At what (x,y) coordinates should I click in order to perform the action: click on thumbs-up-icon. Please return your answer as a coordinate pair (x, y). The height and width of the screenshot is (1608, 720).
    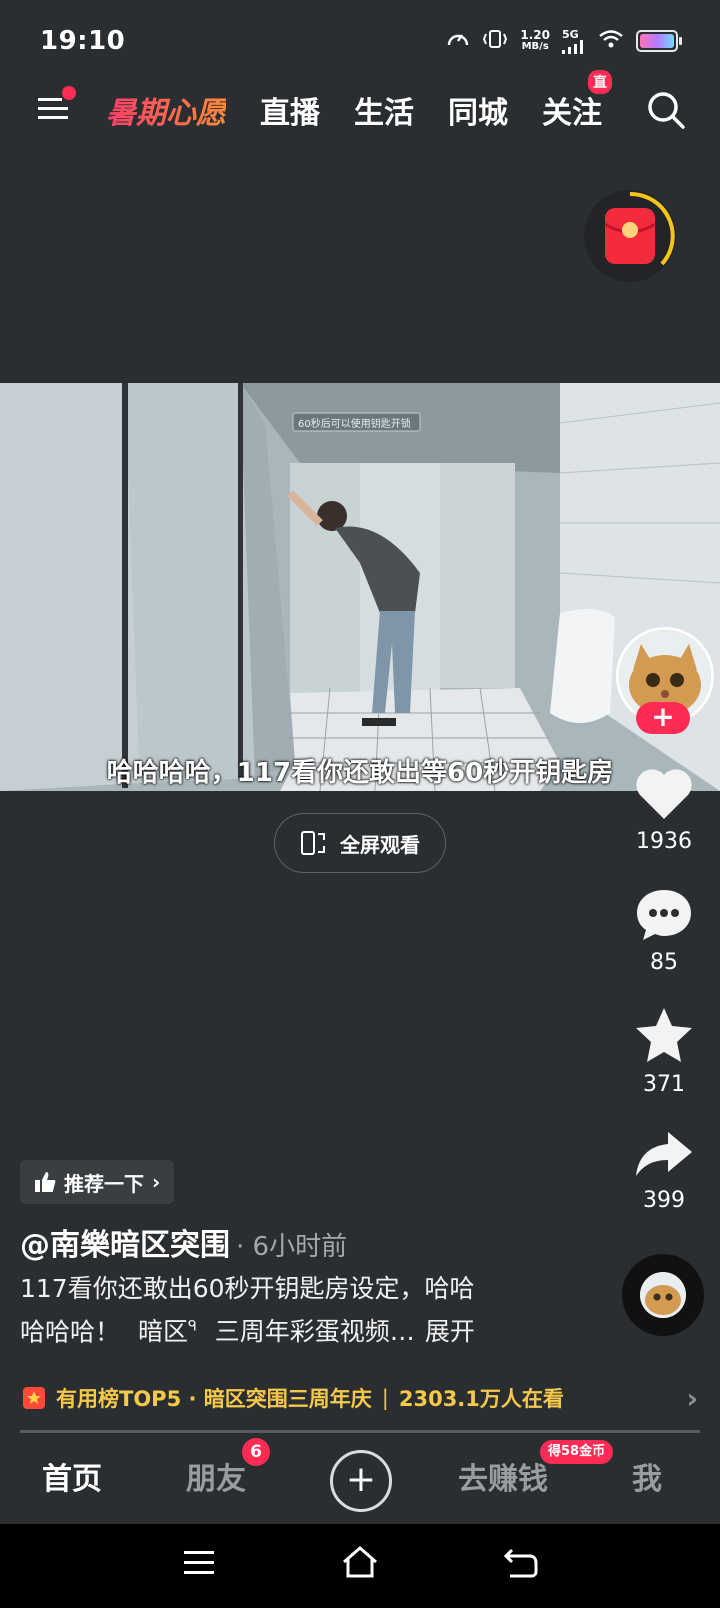
    Looking at the image, I should click on (45, 1182).